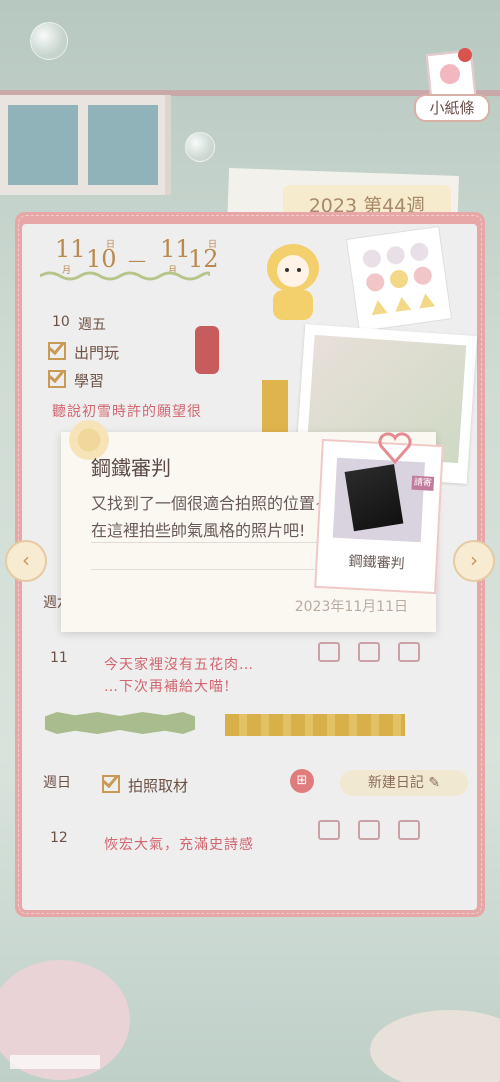 The height and width of the screenshot is (1082, 500). I want to click on tape-sticker, so click(275, 406).